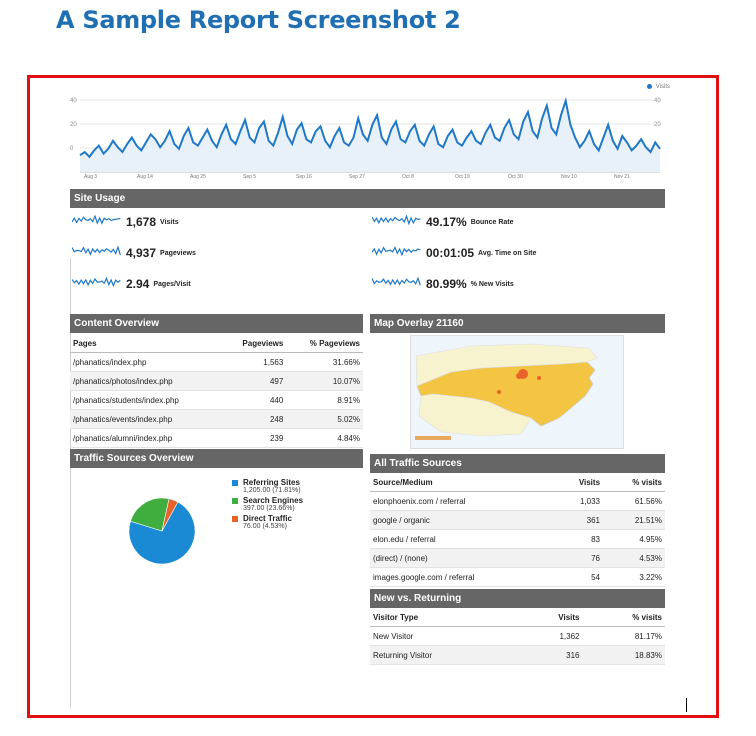 The width and height of the screenshot is (756, 736). Describe the element at coordinates (551, 655) in the screenshot. I see `table-cell: 316` at that location.